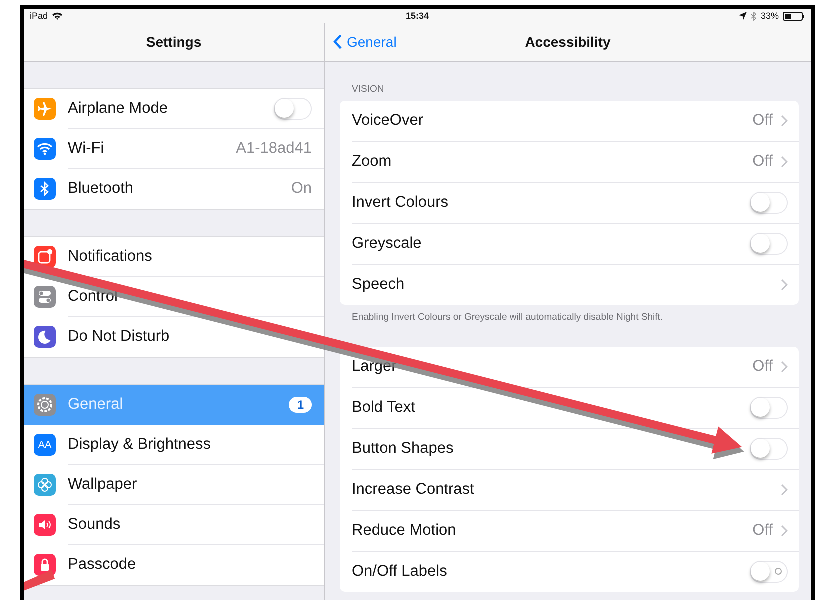 The height and width of the screenshot is (600, 820). Describe the element at coordinates (96, 405) in the screenshot. I see `sidebar-item-label: General` at that location.